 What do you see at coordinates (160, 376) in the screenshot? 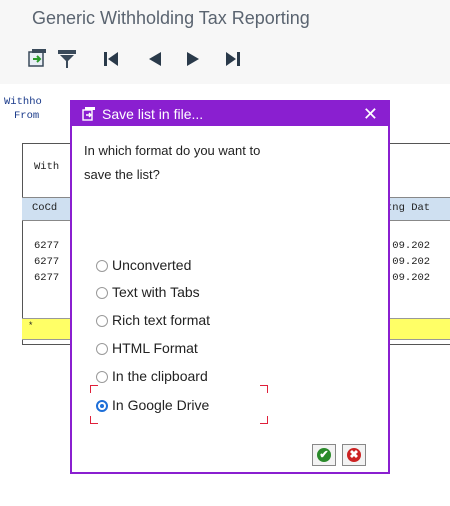
I see `option-label: In the clipboard` at bounding box center [160, 376].